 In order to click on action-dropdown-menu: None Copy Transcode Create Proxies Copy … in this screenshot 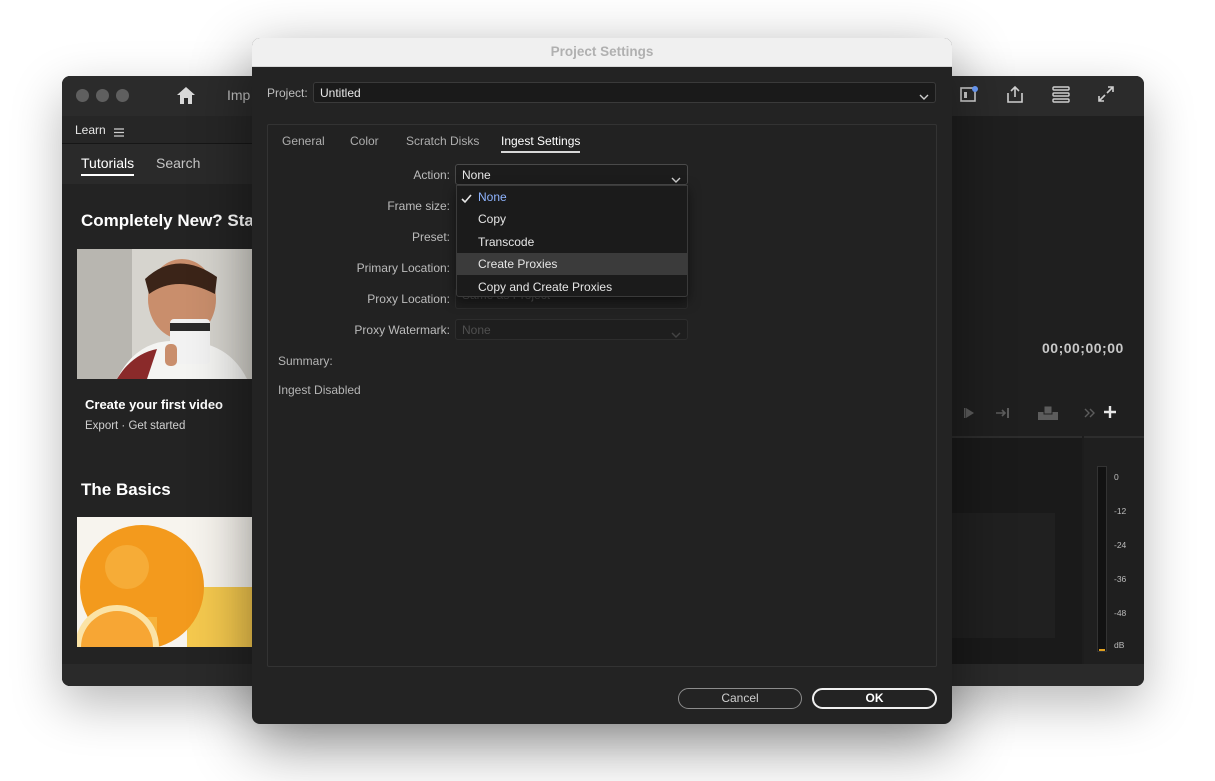, I will do `click(572, 241)`.